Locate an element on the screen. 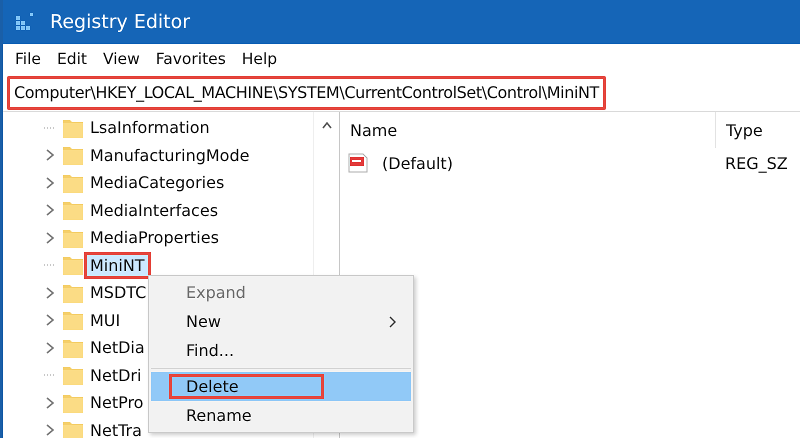 The image size is (800, 438). tree-item: ManufacturingMode is located at coordinates (169, 155).